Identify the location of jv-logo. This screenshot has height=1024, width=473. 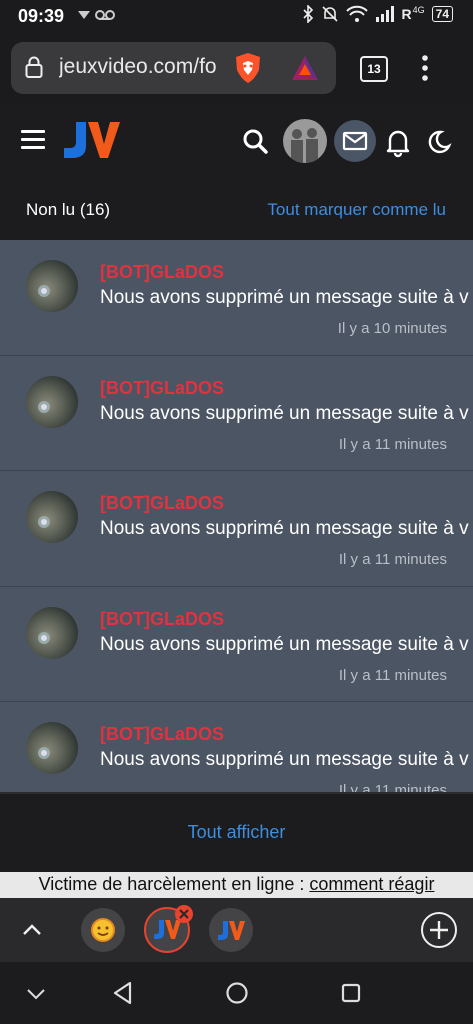
(91, 140).